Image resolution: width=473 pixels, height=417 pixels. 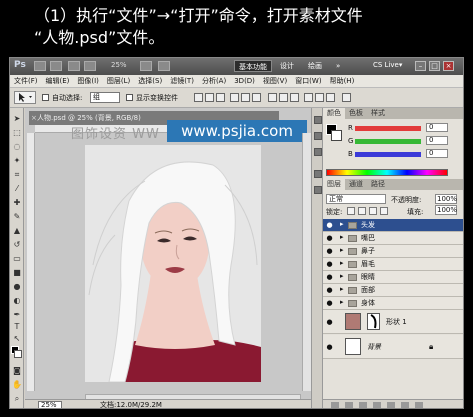 I want to click on move-tool-icon: ➤, so click(x=17, y=119).